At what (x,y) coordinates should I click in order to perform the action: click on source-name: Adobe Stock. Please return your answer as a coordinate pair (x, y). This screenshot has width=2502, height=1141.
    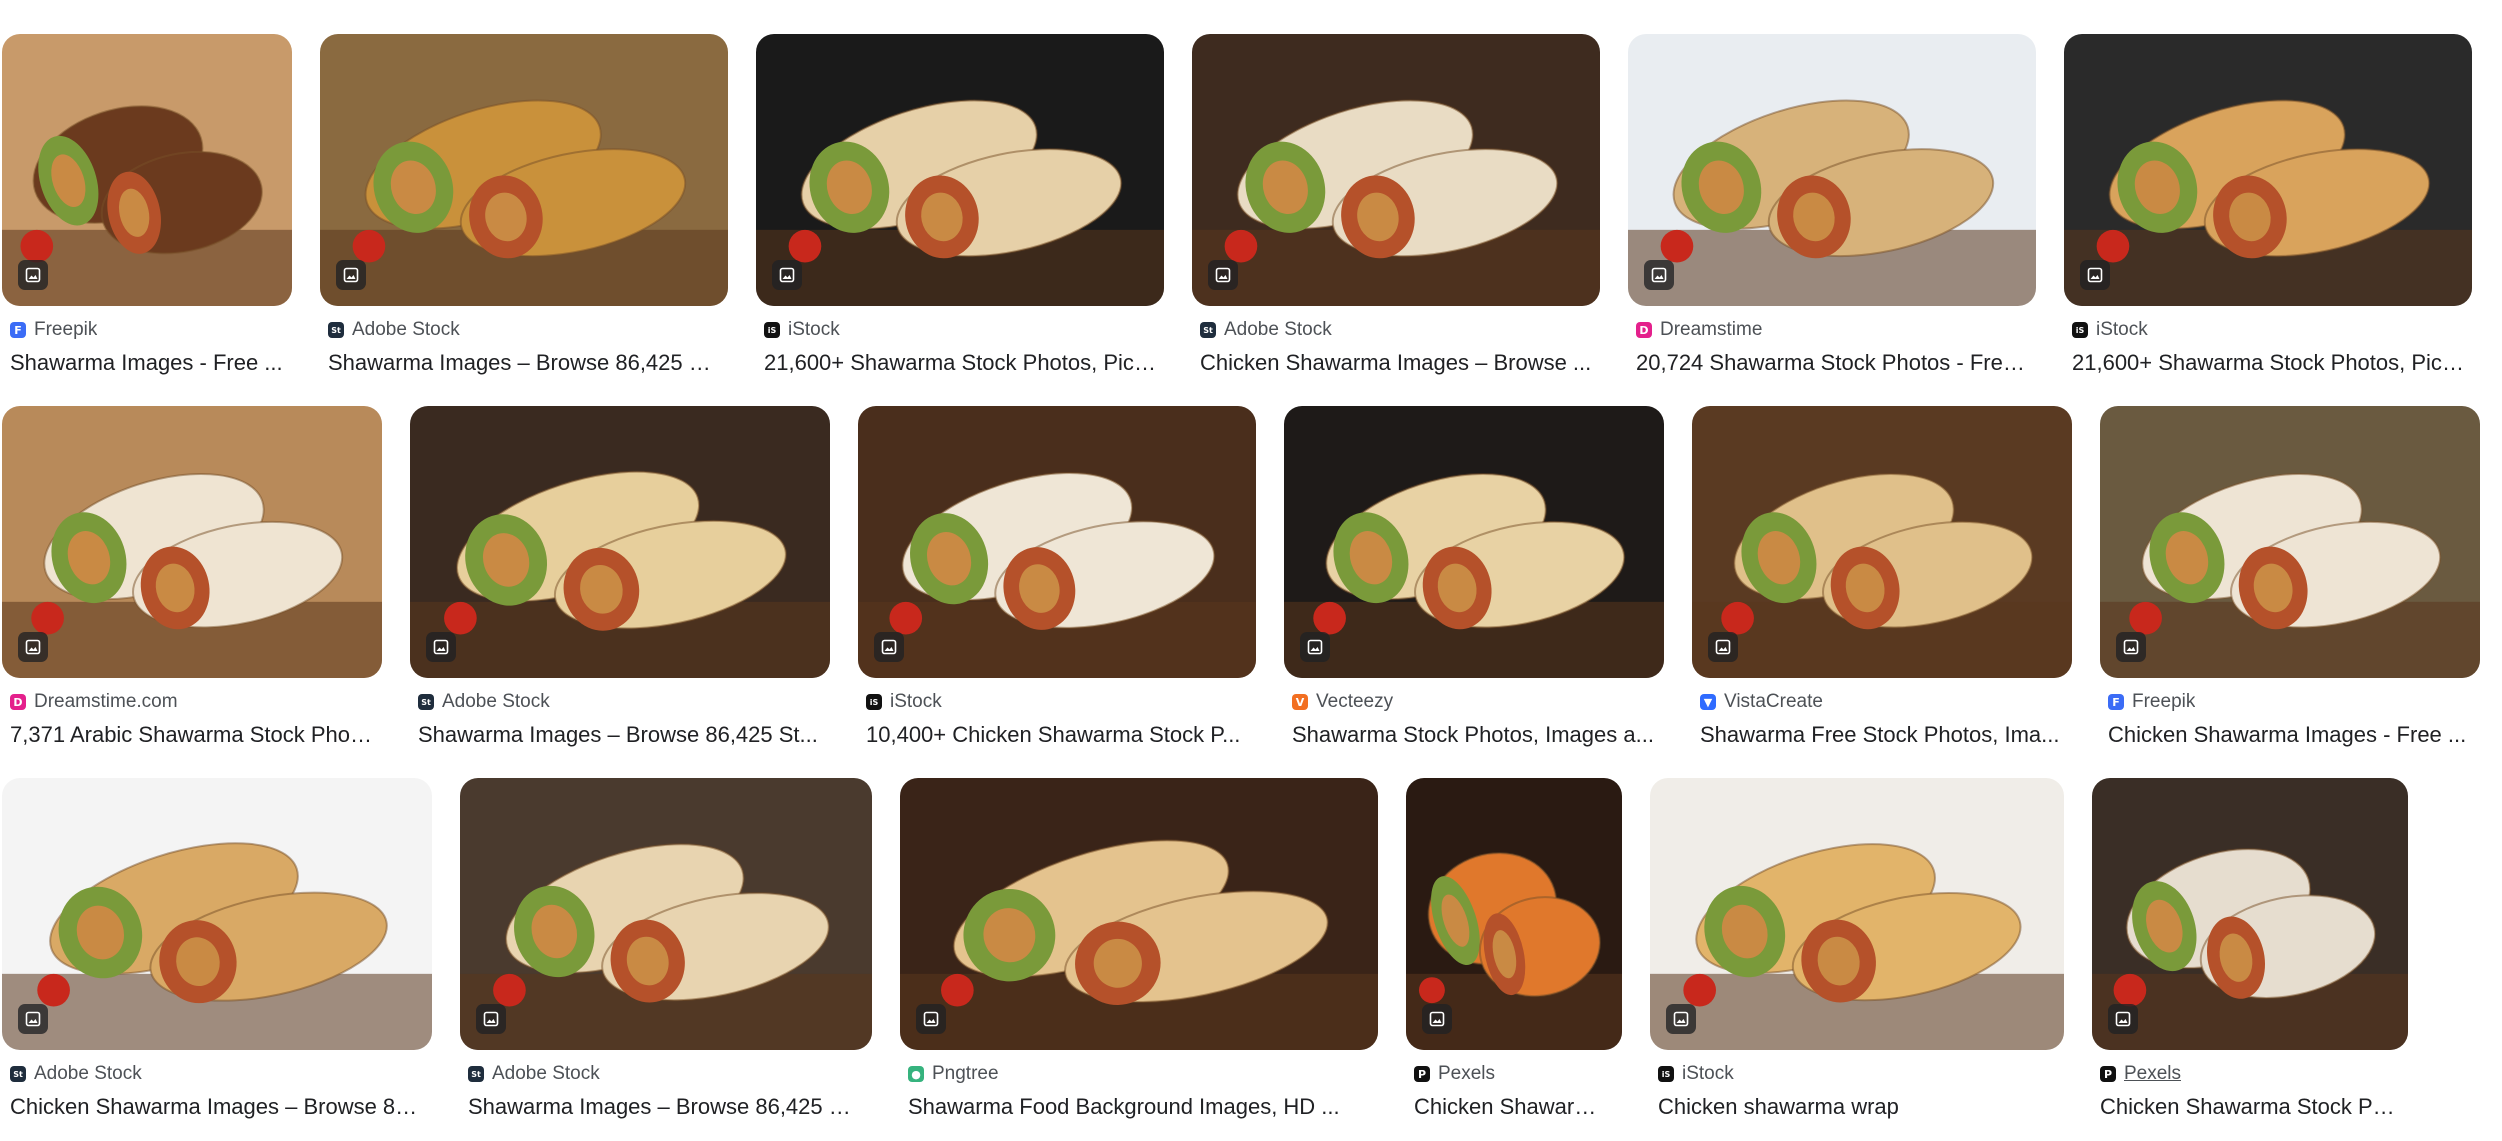
    Looking at the image, I should click on (406, 329).